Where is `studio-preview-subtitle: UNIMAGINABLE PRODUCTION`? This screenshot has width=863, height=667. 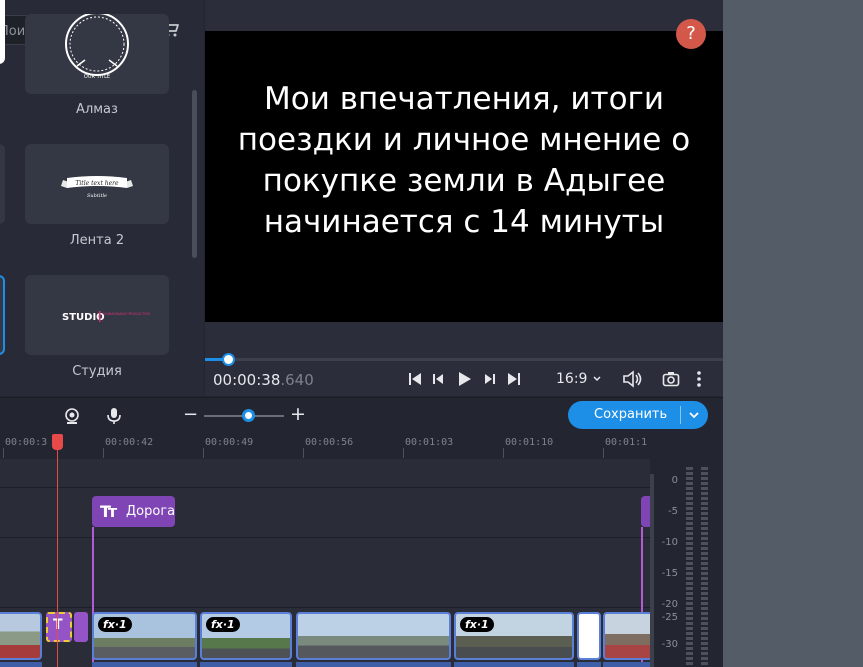 studio-preview-subtitle: UNIMAGINABLE PRODUCTION is located at coordinates (127, 314).